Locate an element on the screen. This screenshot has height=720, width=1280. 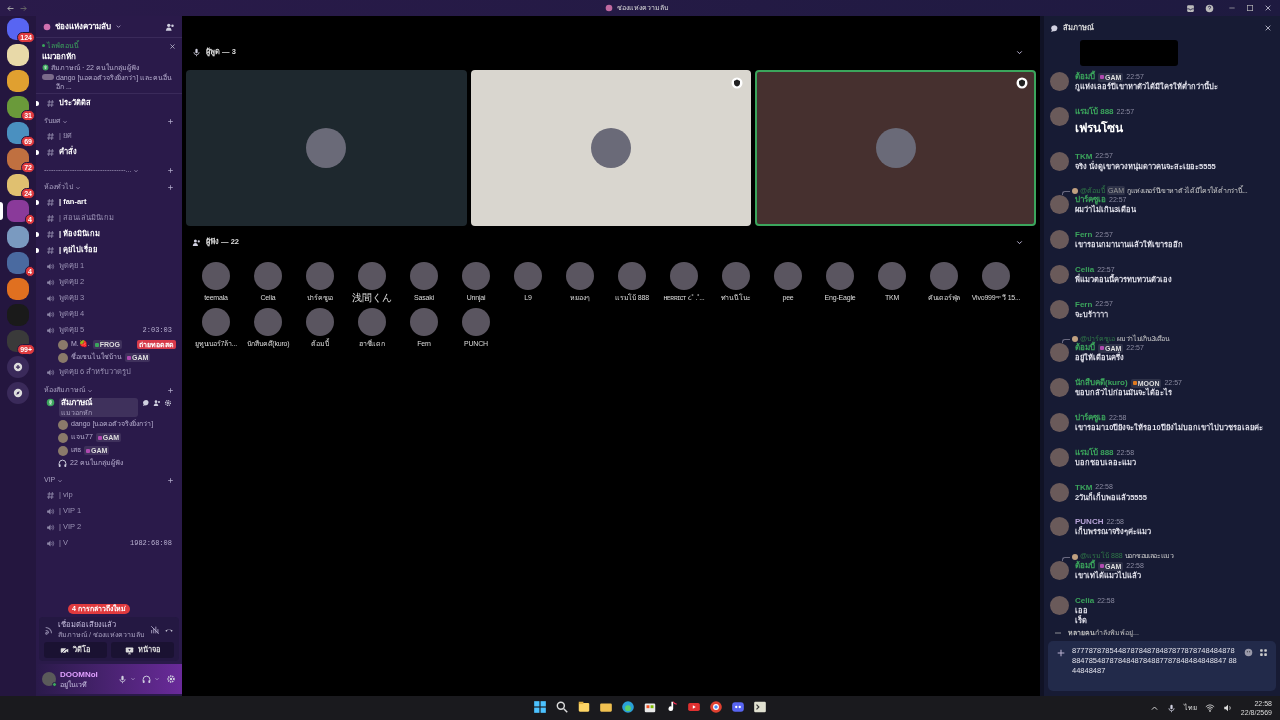
wifi-icon is located at coordinates (1209, 708).